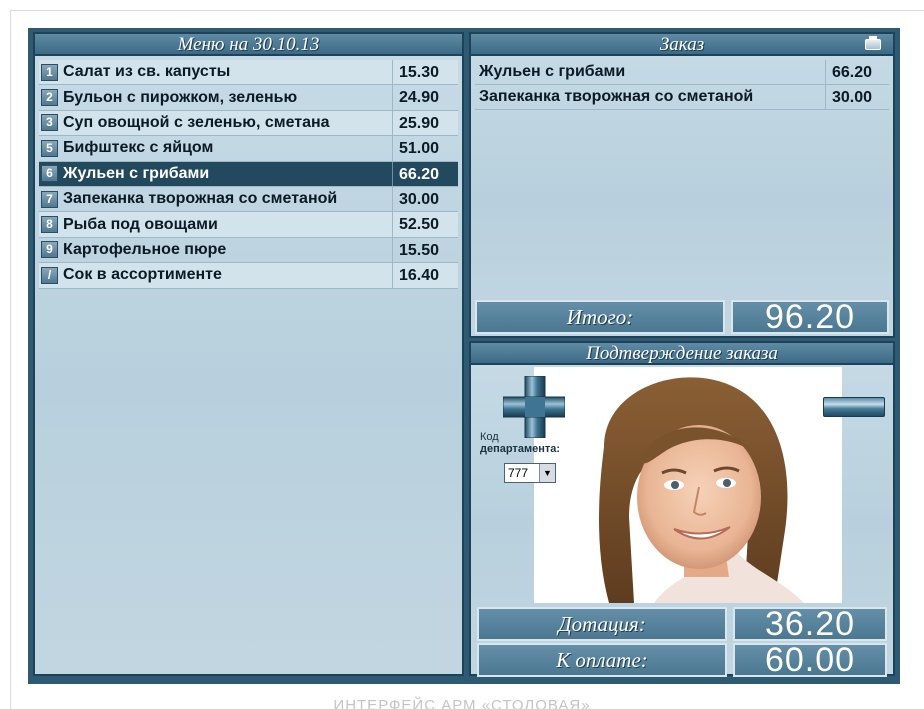  Describe the element at coordinates (857, 72) in the screenshot. I see `order-item-price: 66.20` at that location.